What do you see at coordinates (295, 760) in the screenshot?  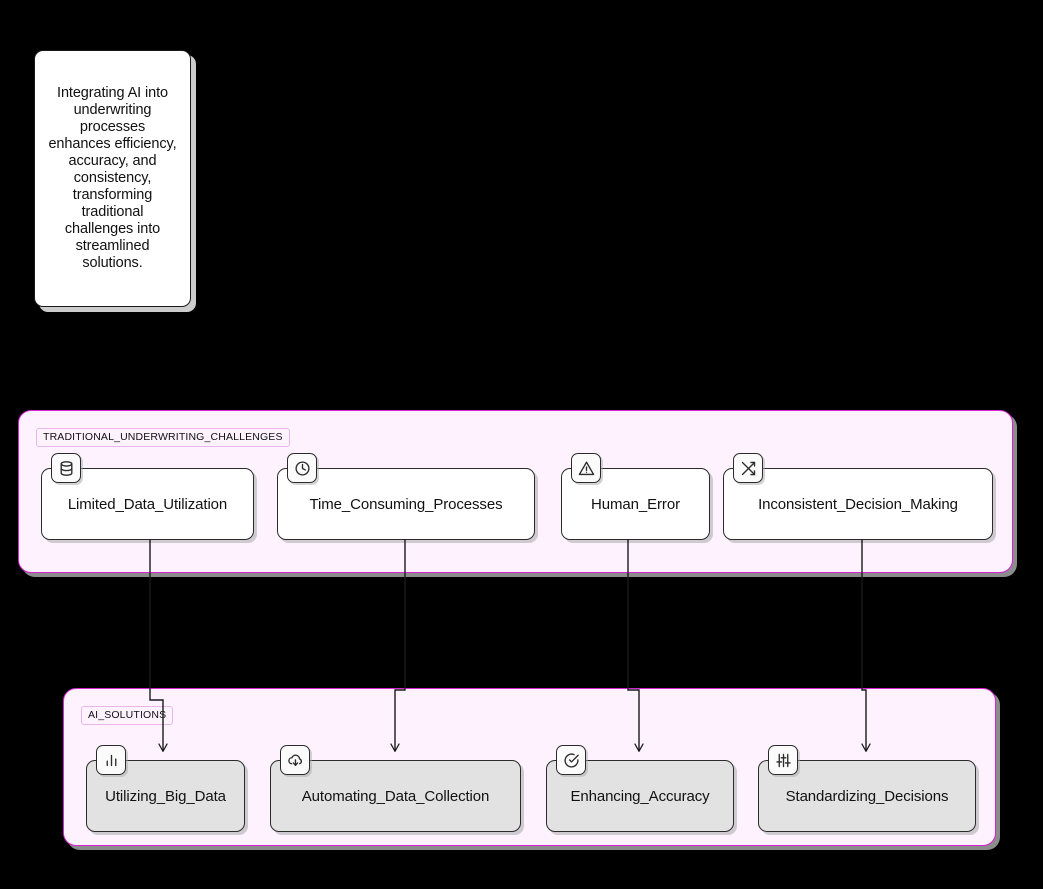 I see `cloud-download-icon` at bounding box center [295, 760].